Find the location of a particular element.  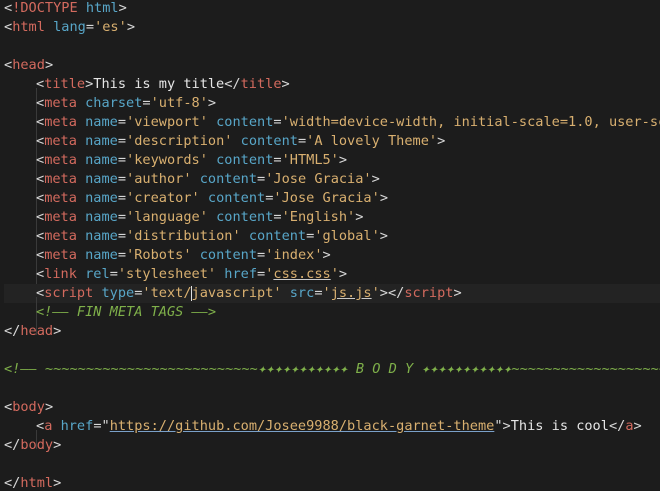

token-tag-script: script is located at coordinates (69, 293).